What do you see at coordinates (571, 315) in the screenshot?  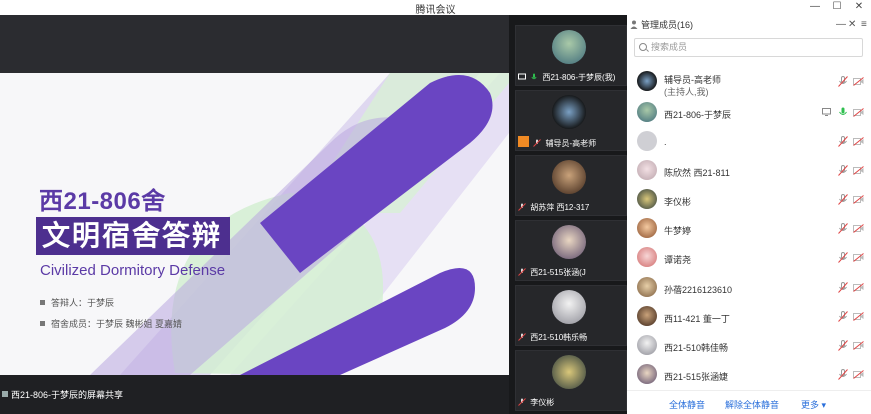 I see `video-tile: 西21-510韩乐畅` at bounding box center [571, 315].